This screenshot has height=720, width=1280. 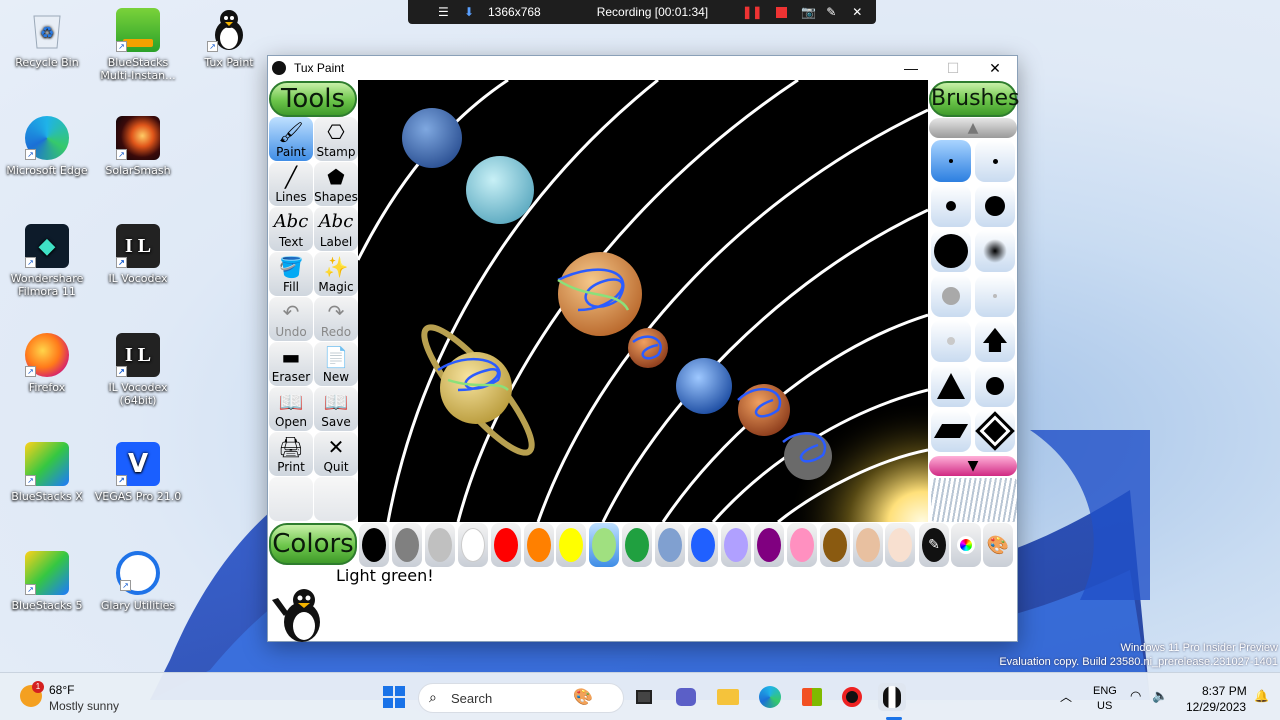 I want to click on color-mixer-button: 🎨, so click(x=998, y=545).